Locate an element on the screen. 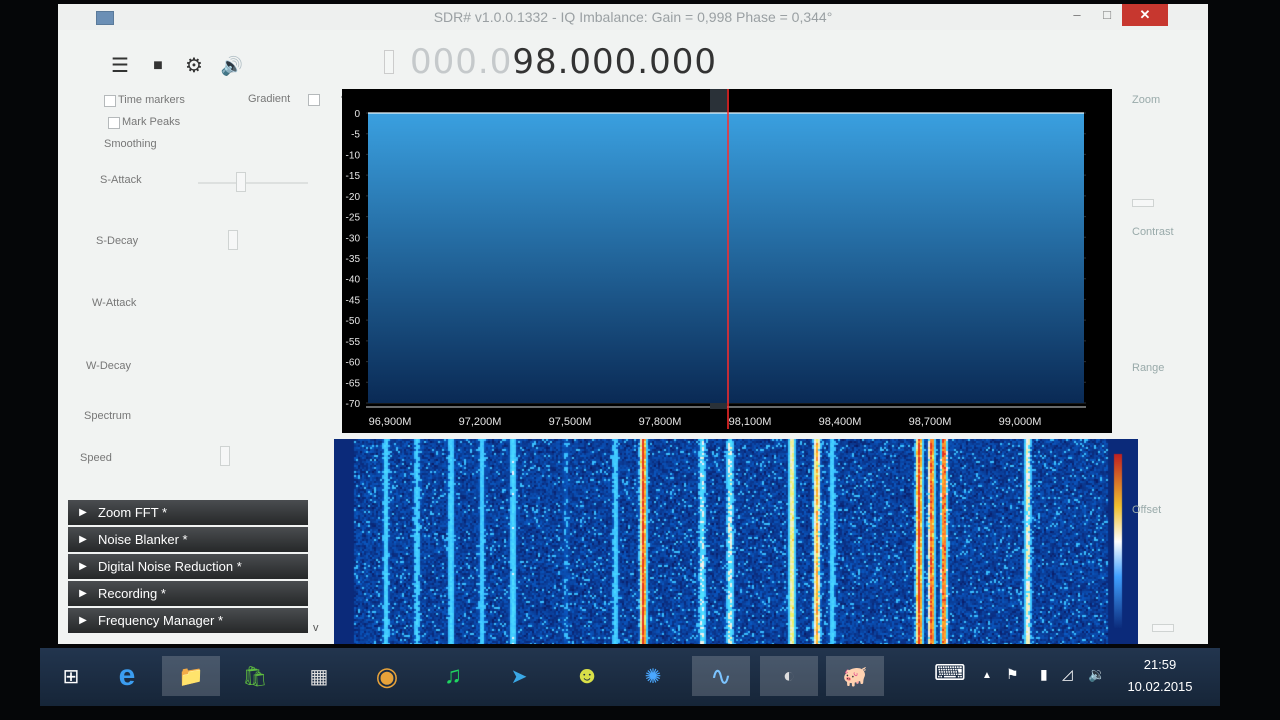  x-tick-label: 98,700M is located at coordinates (930, 422).